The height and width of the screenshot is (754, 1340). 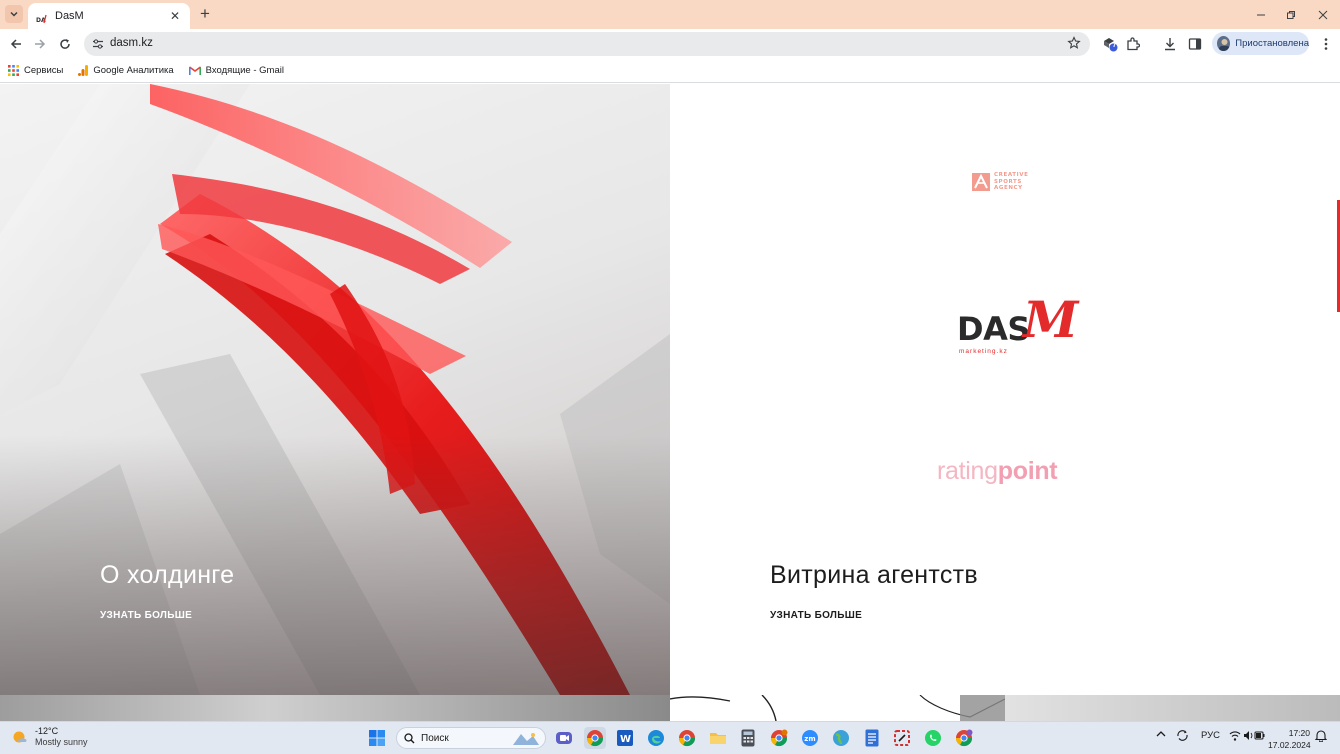 I want to click on reload-button, so click(x=65, y=44).